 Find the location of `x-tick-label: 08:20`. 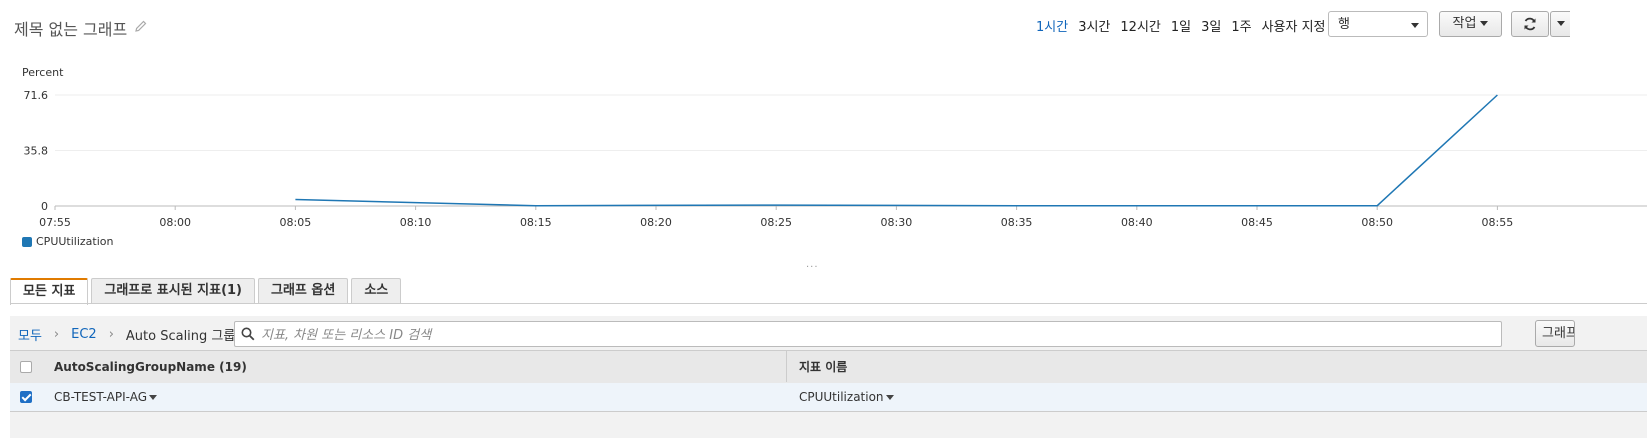

x-tick-label: 08:20 is located at coordinates (656, 222).